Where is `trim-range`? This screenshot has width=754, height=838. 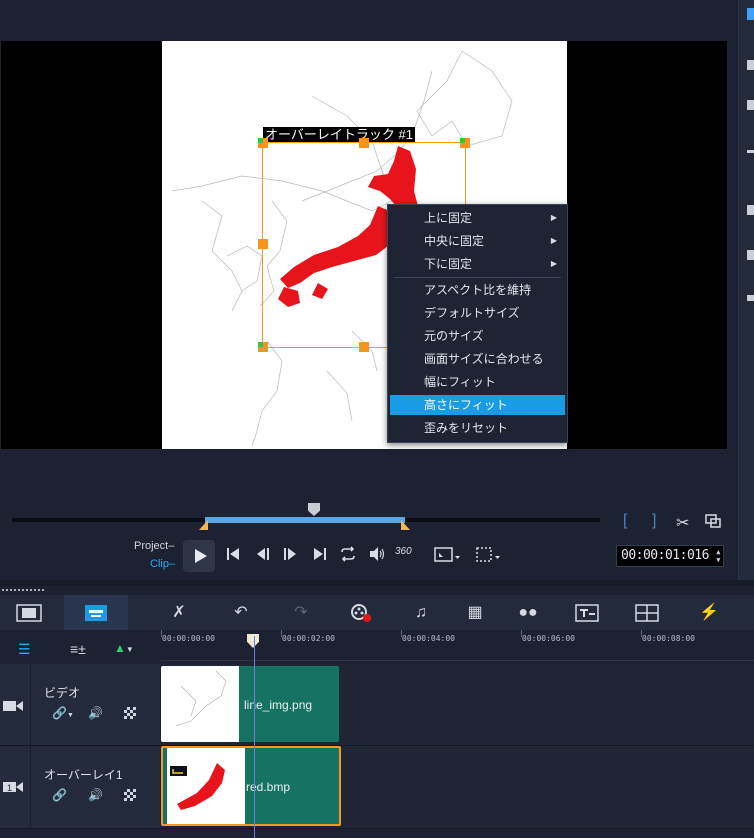
trim-range is located at coordinates (305, 520).